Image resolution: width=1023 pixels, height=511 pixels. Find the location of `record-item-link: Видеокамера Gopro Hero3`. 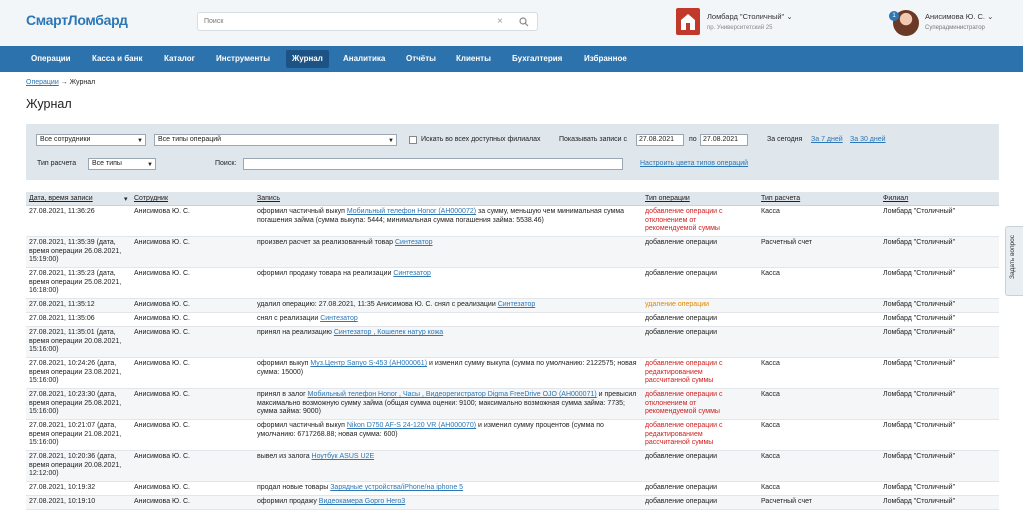

record-item-link: Видеокамера Gopro Hero3 is located at coordinates (362, 501).